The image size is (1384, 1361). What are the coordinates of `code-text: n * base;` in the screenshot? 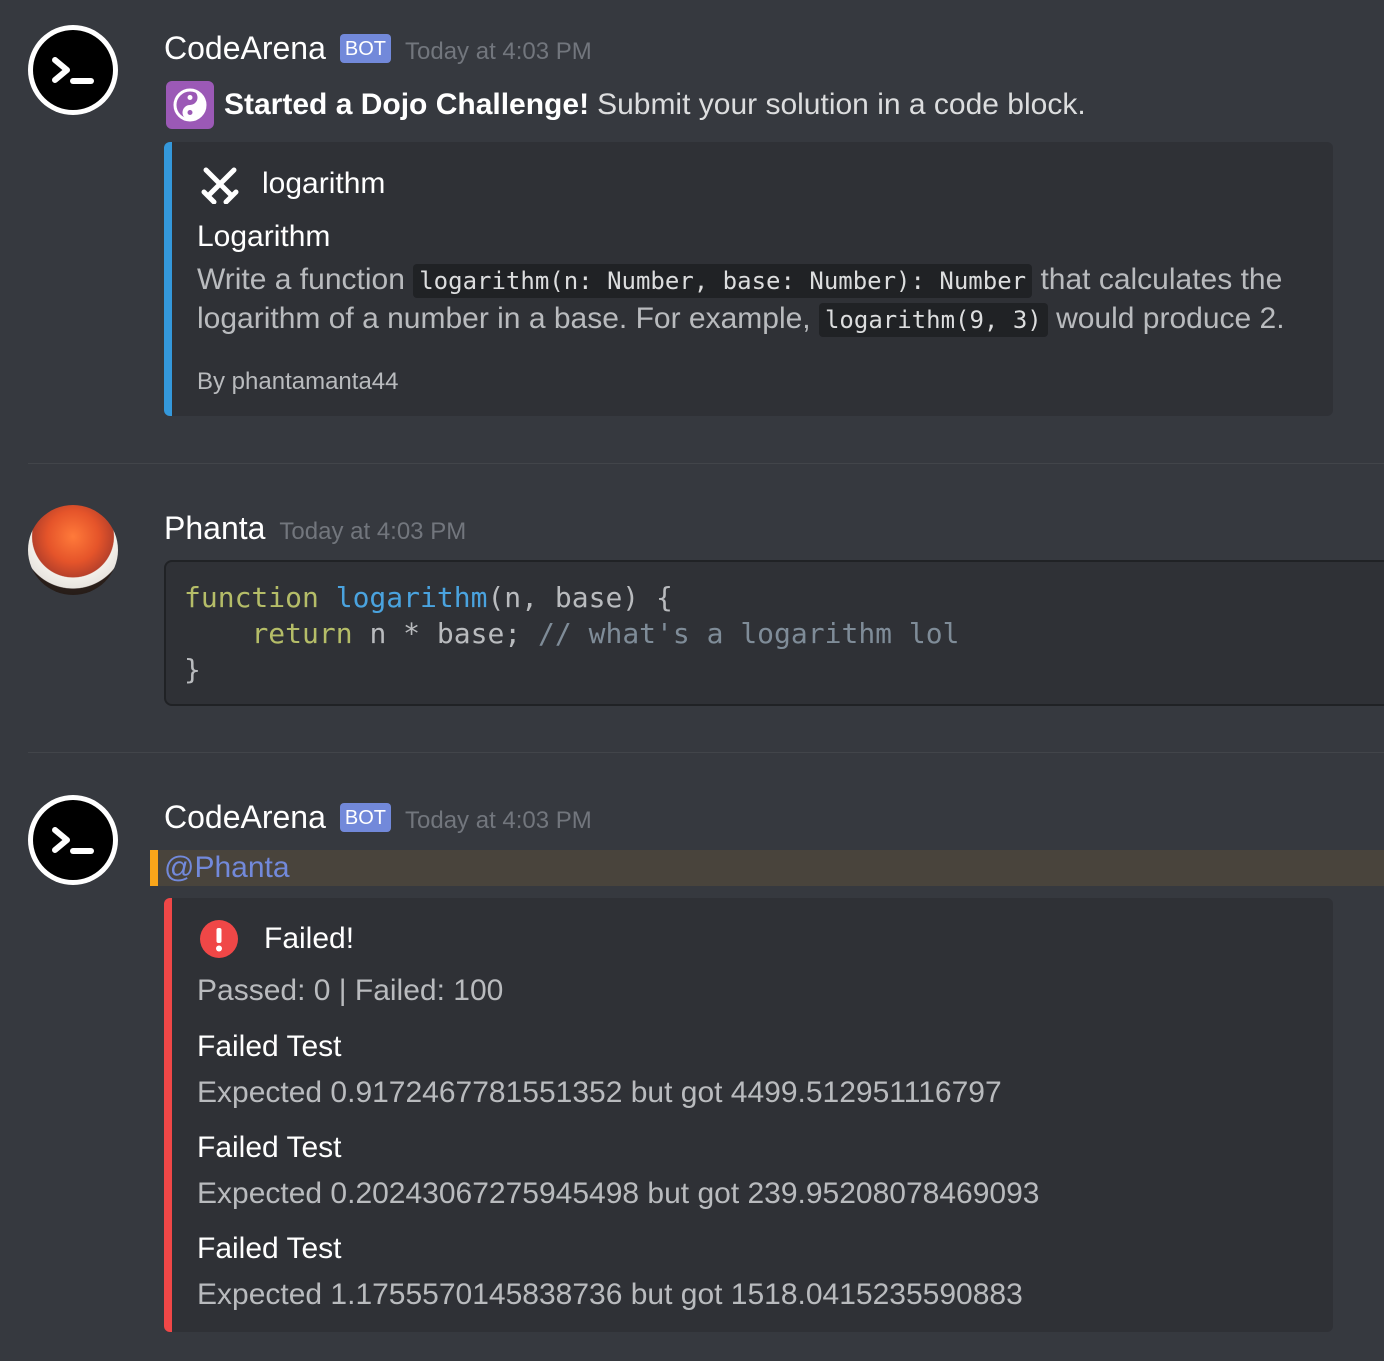 It's located at (445, 633).